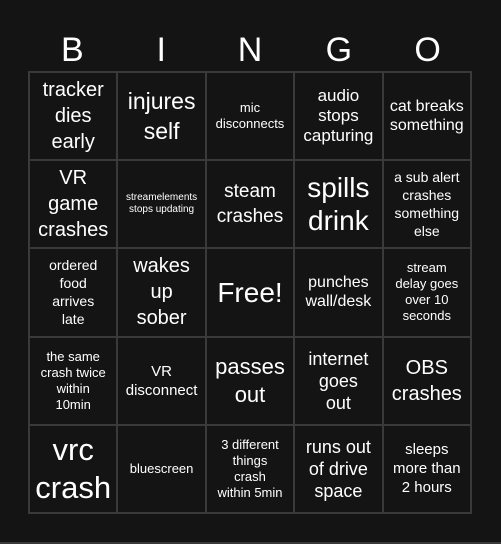 This screenshot has height=544, width=501. I want to click on cell-text: streamelements stops updating, so click(162, 204).